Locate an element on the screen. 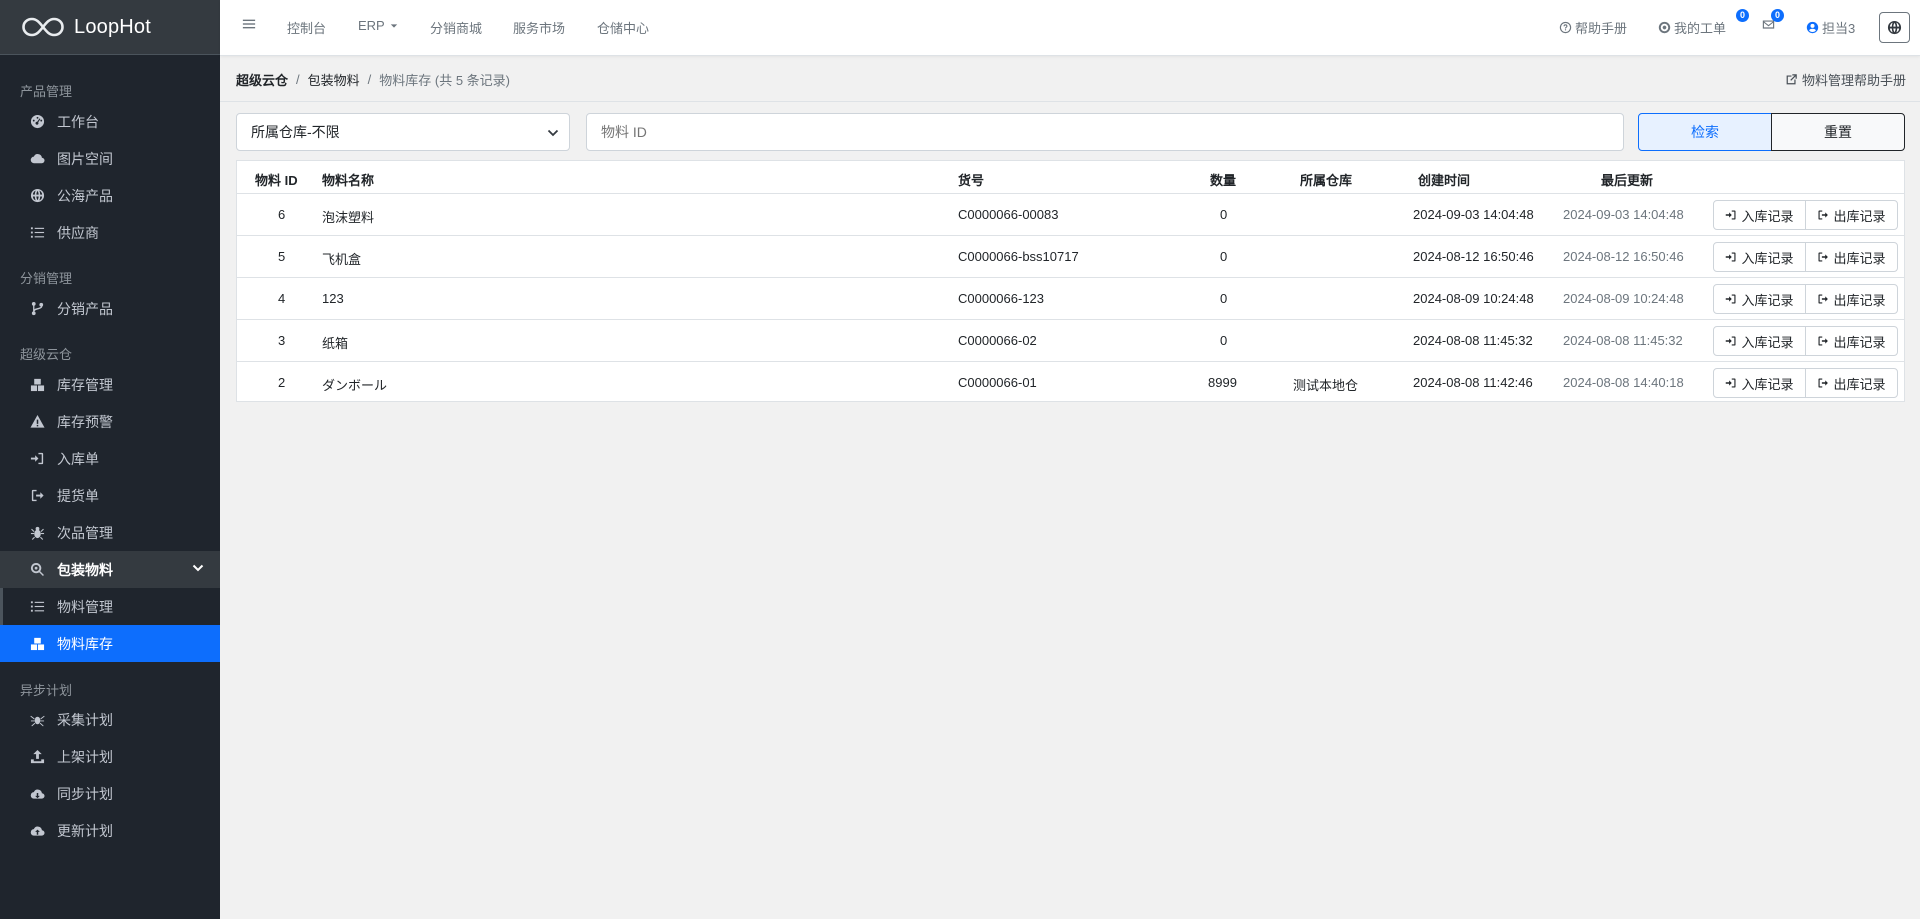  sidebar-item-label: 物料库存 is located at coordinates (85, 643).